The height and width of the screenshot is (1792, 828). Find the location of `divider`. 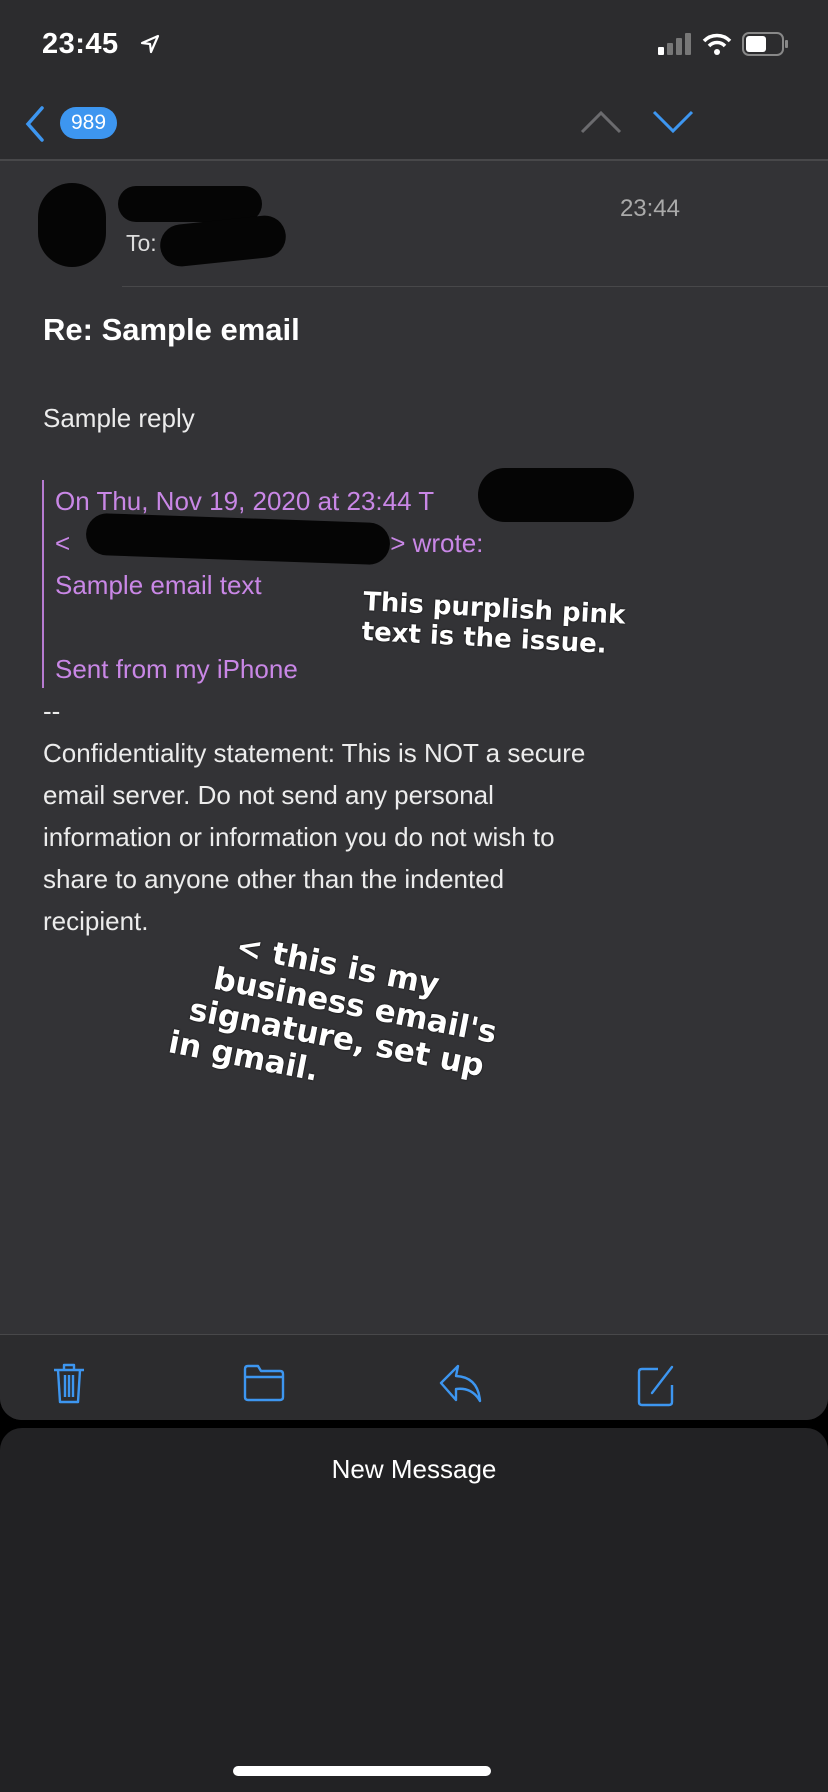

divider is located at coordinates (475, 286).